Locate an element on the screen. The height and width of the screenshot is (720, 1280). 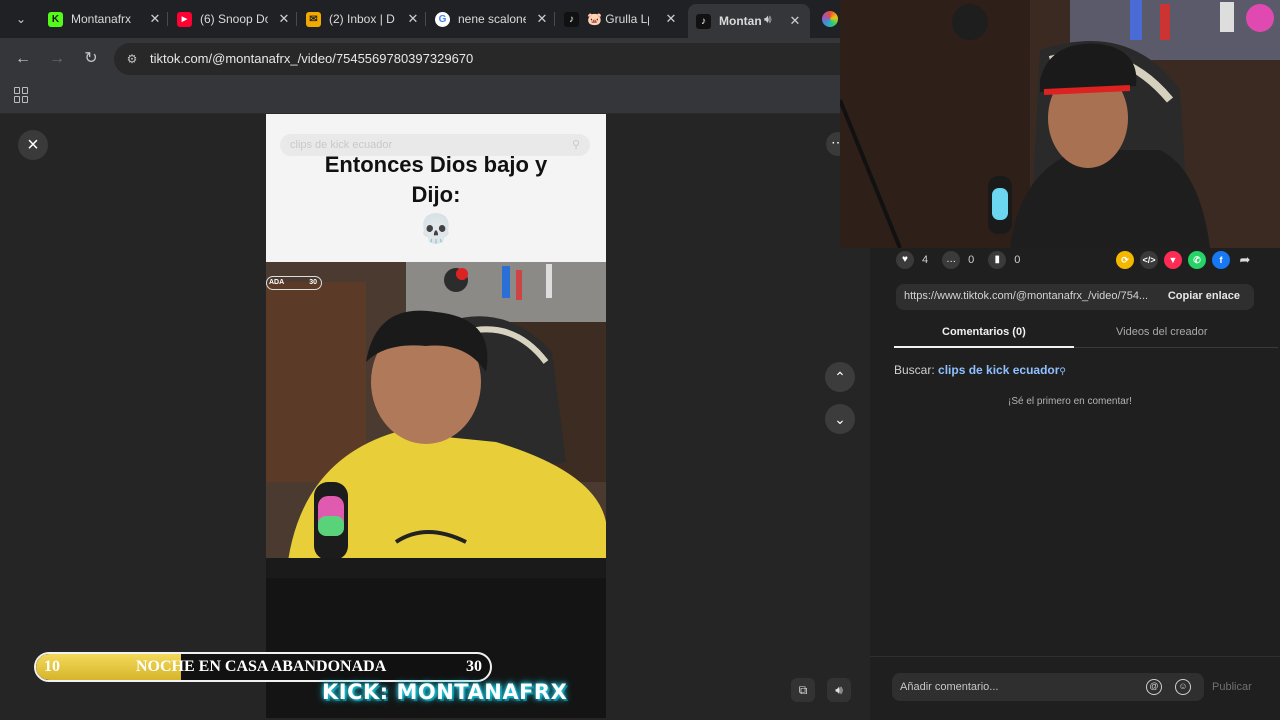
tab-title: (6) Snoop Do is located at coordinates (234, 19).